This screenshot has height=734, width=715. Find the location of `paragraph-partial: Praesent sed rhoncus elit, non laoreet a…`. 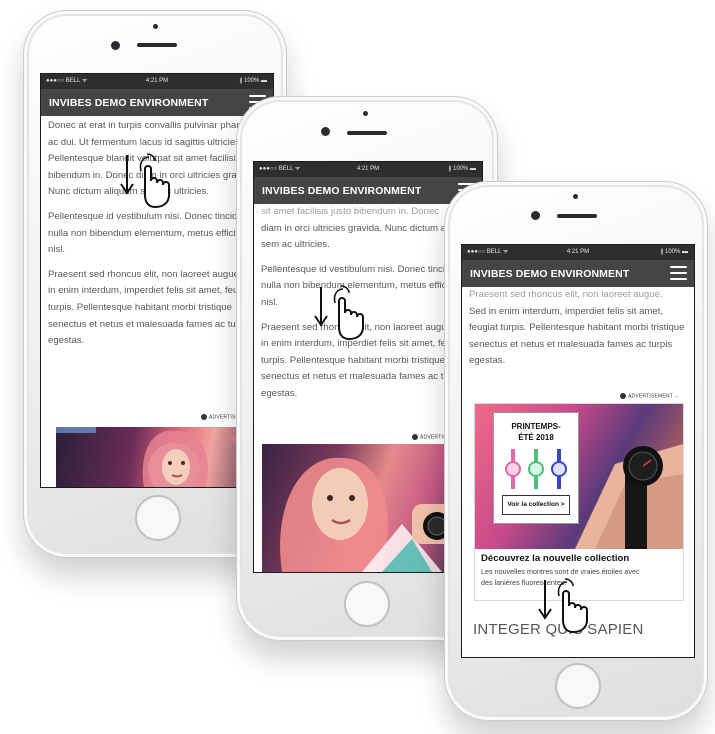

paragraph-partial: Praesent sed rhoncus elit, non laoreet a… is located at coordinates (566, 294).